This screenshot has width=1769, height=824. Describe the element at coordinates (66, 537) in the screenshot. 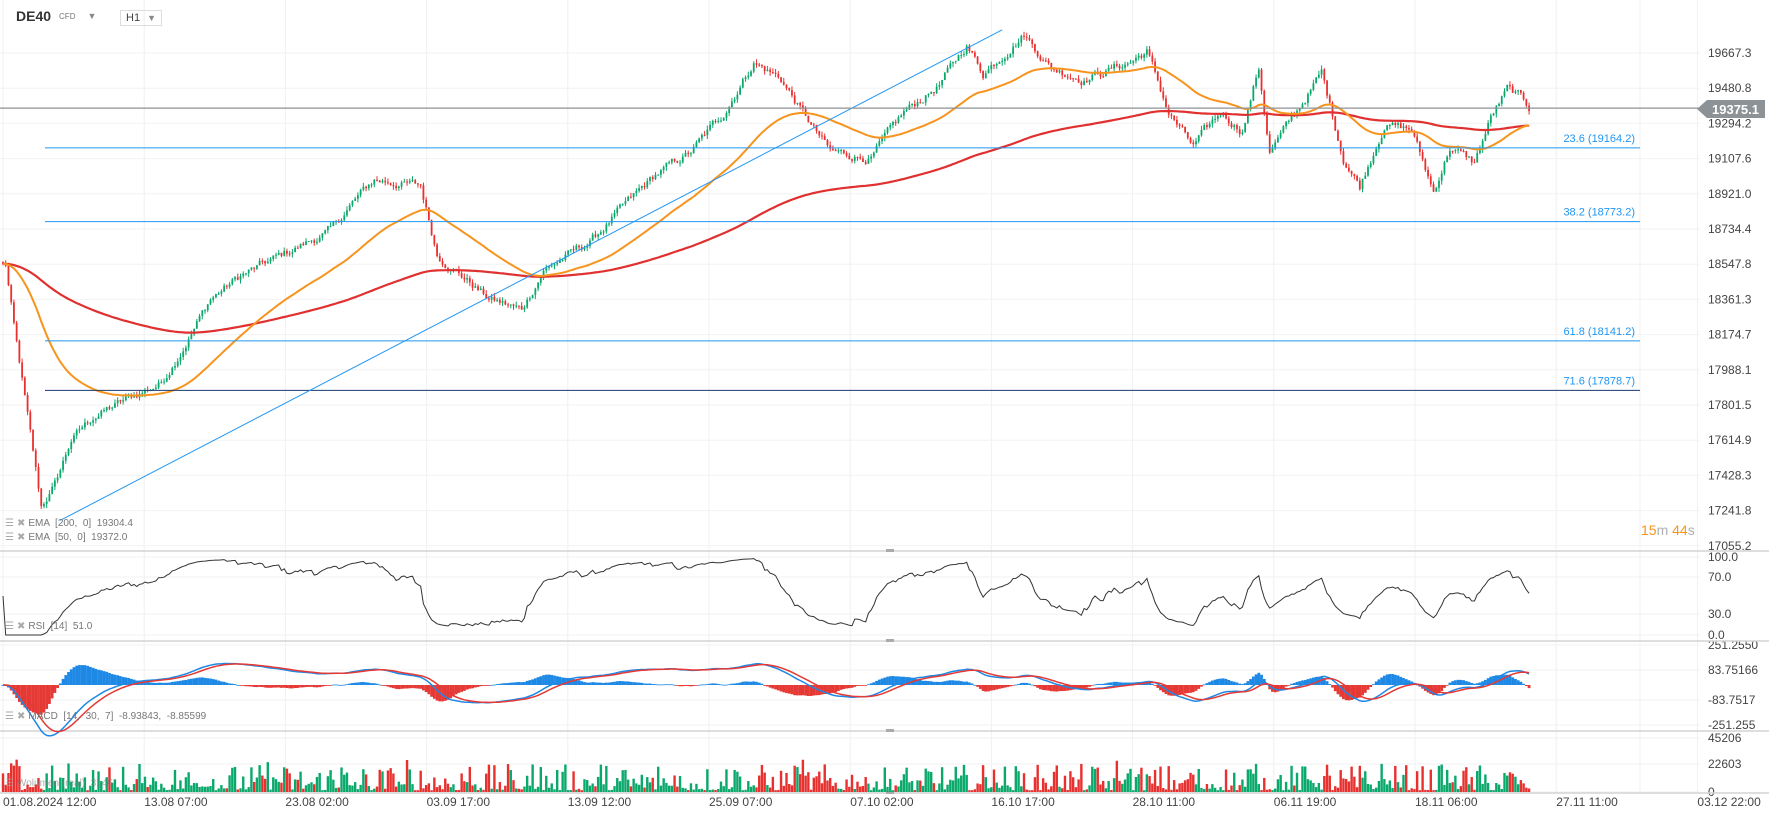

I see `indicator-ema50: ☰ ✖ EMA [50, 0] 19372.0` at that location.